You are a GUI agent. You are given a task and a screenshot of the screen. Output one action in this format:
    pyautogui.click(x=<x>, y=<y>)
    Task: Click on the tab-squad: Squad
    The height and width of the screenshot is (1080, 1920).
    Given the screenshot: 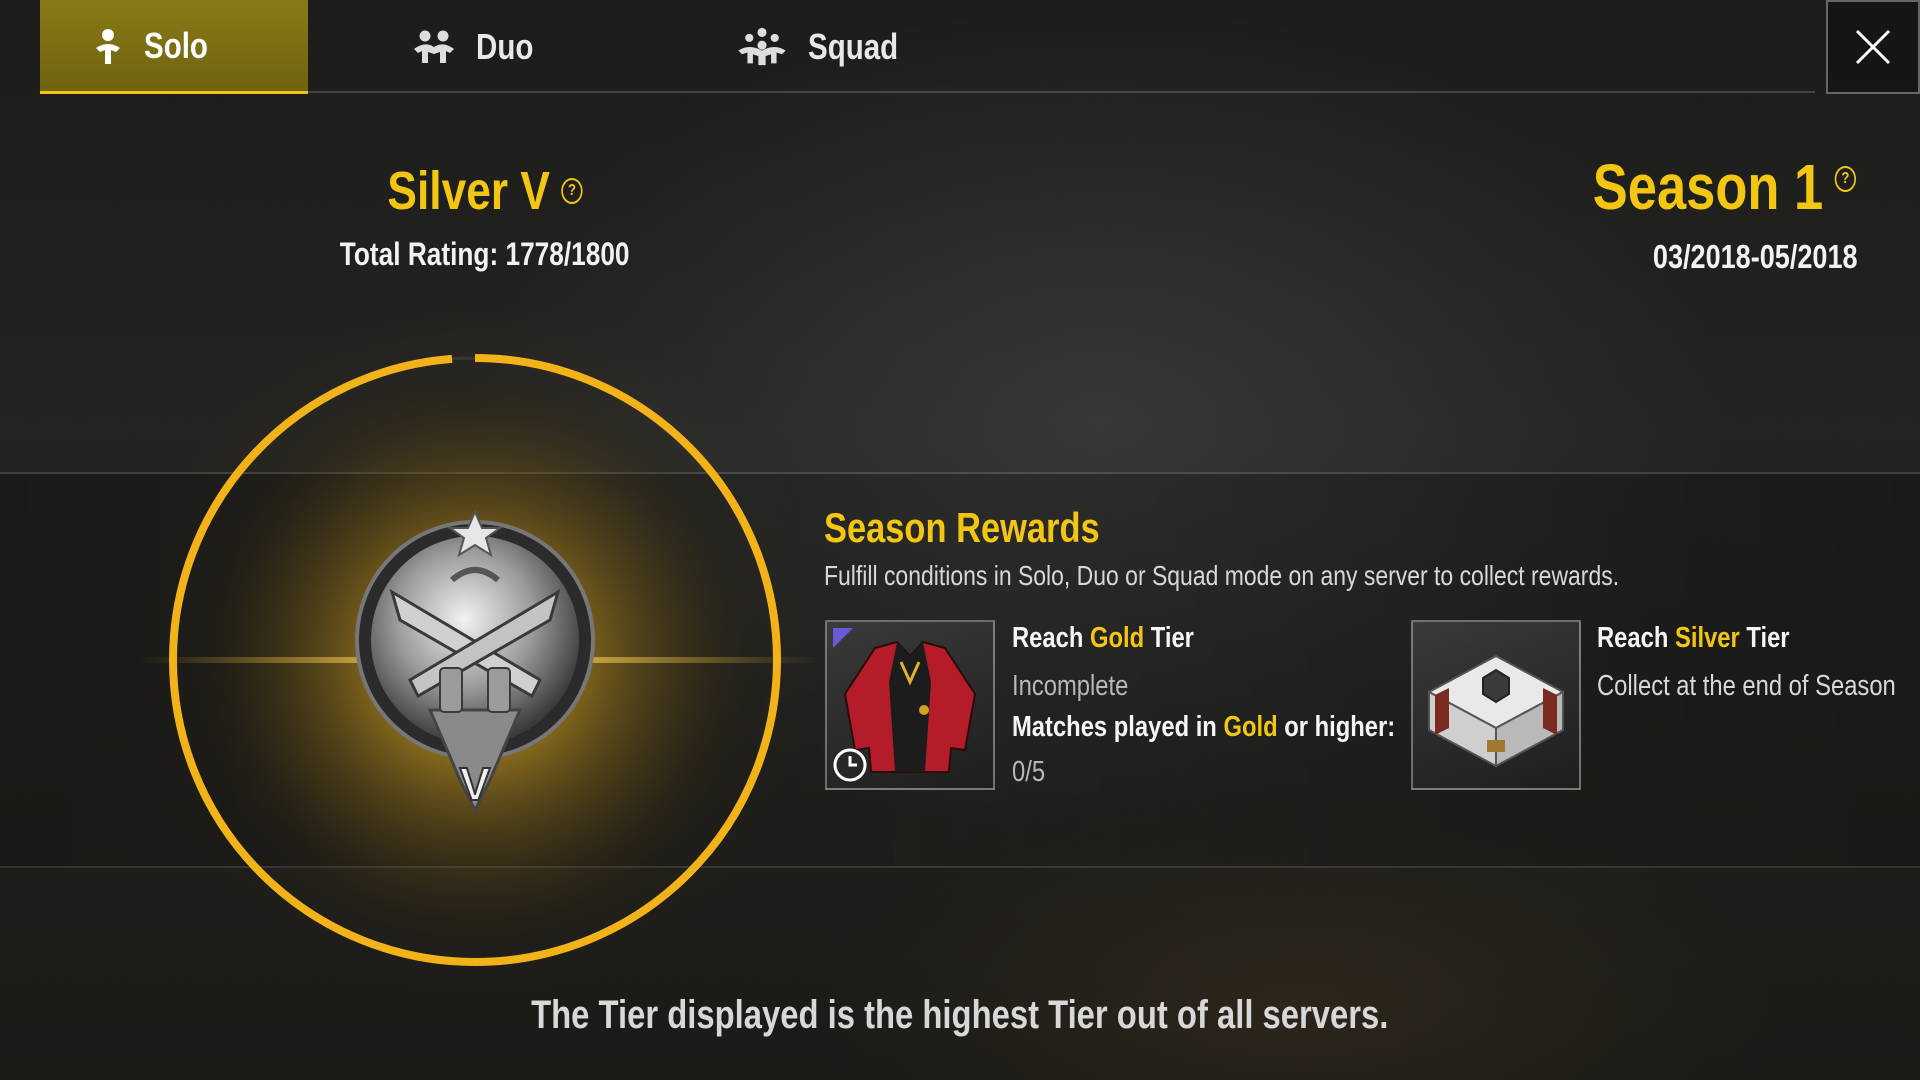 What is the action you would take?
    pyautogui.click(x=825, y=47)
    